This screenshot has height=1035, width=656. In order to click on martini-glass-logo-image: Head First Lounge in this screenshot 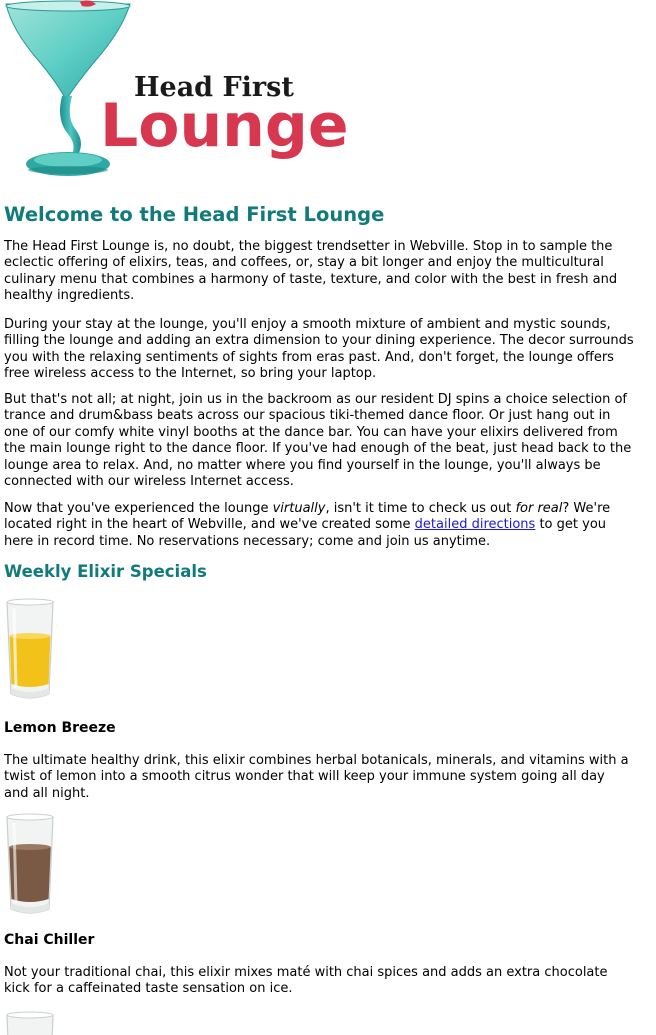, I will do `click(177, 88)`.